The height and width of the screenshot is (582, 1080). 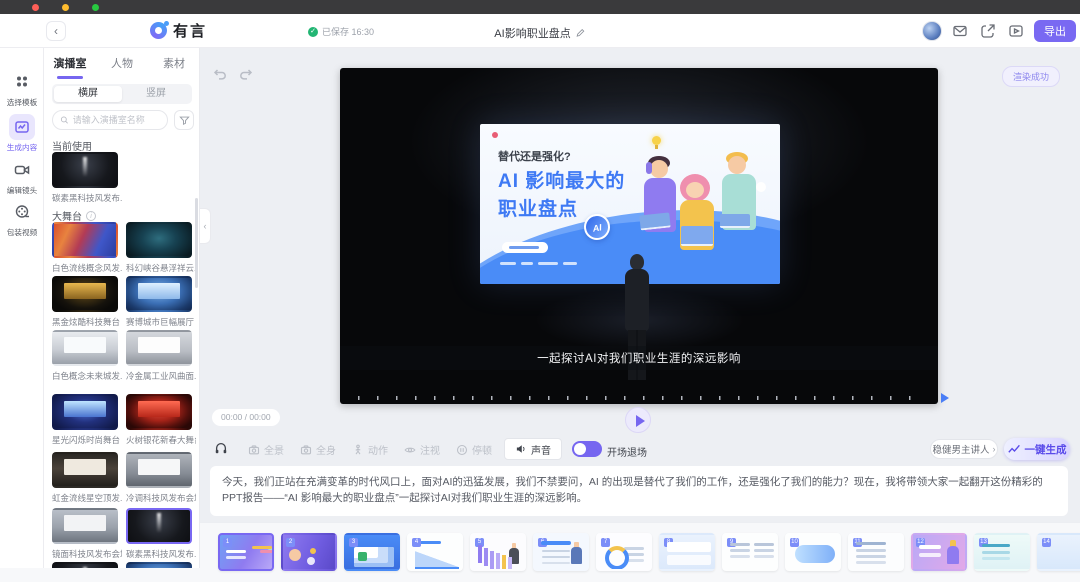 I want to click on slide-logo-dot, so click(x=495, y=135).